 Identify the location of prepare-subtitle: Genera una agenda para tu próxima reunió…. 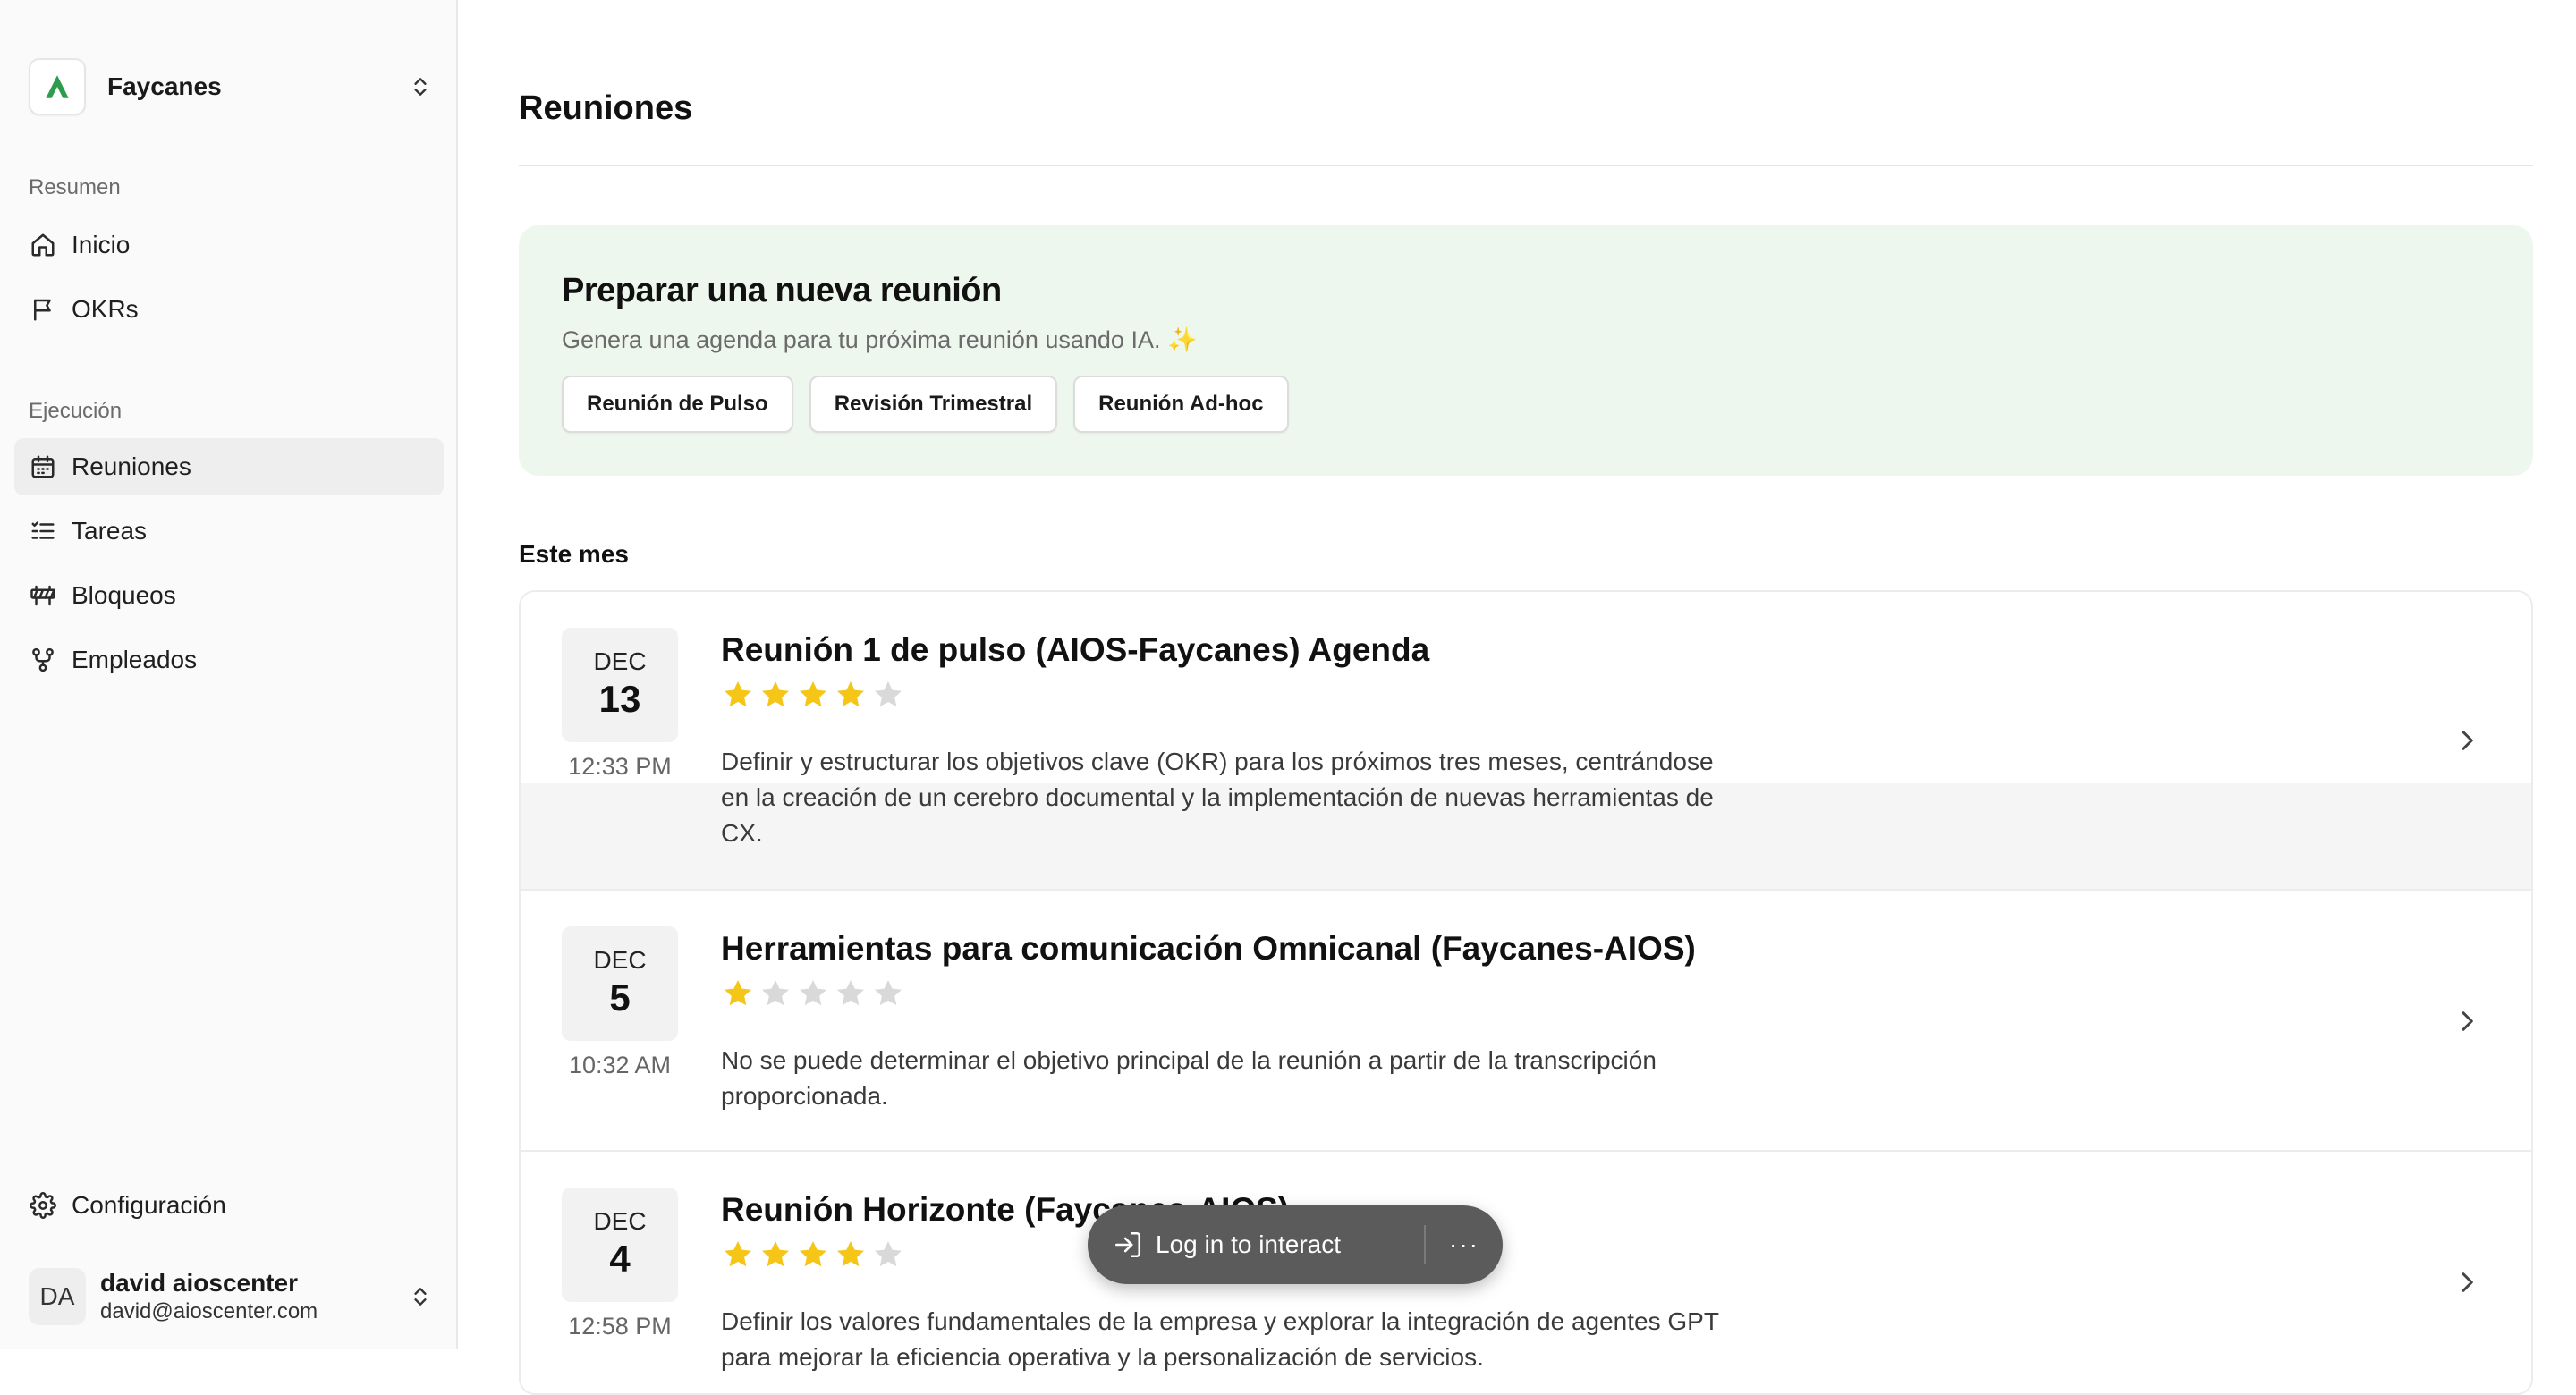
(880, 339).